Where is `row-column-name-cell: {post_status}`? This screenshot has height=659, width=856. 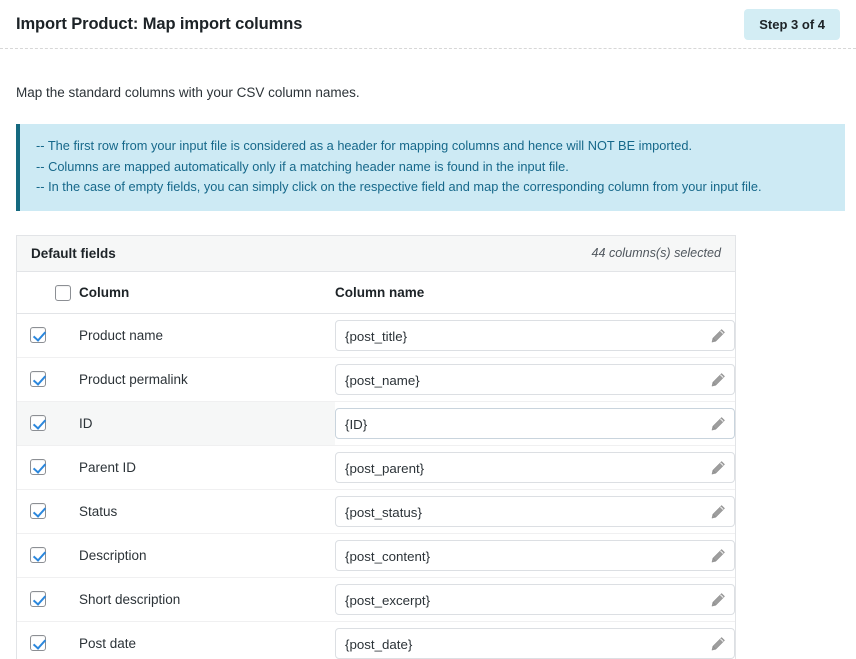 row-column-name-cell: {post_status} is located at coordinates (535, 511).